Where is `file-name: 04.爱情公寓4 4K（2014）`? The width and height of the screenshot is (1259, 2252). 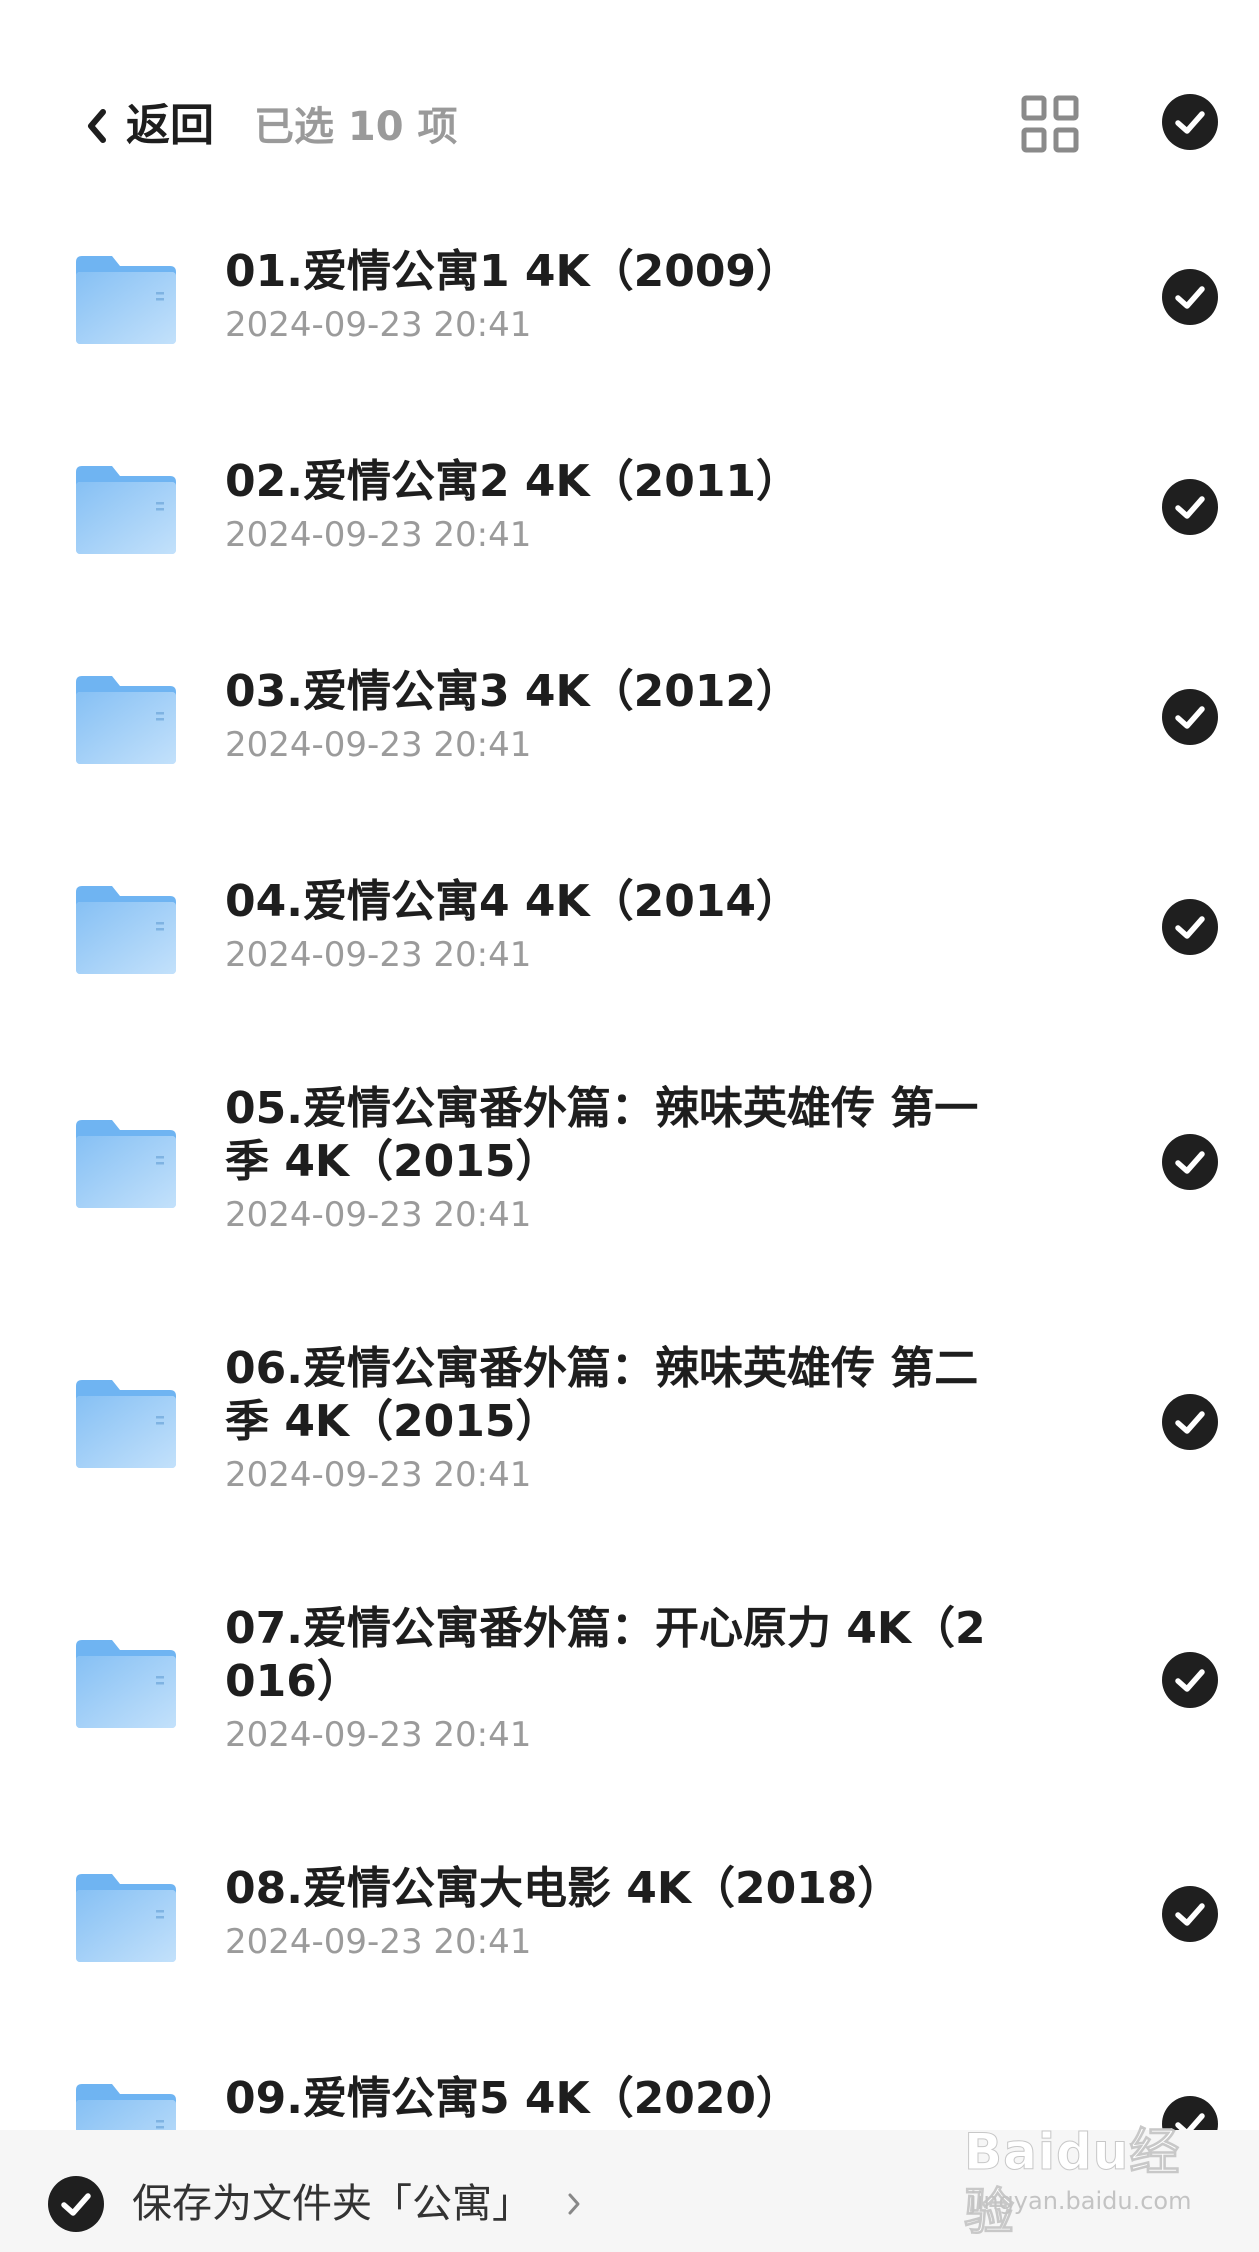
file-name: 04.爱情公寓4 4K（2014） is located at coordinates (513, 901).